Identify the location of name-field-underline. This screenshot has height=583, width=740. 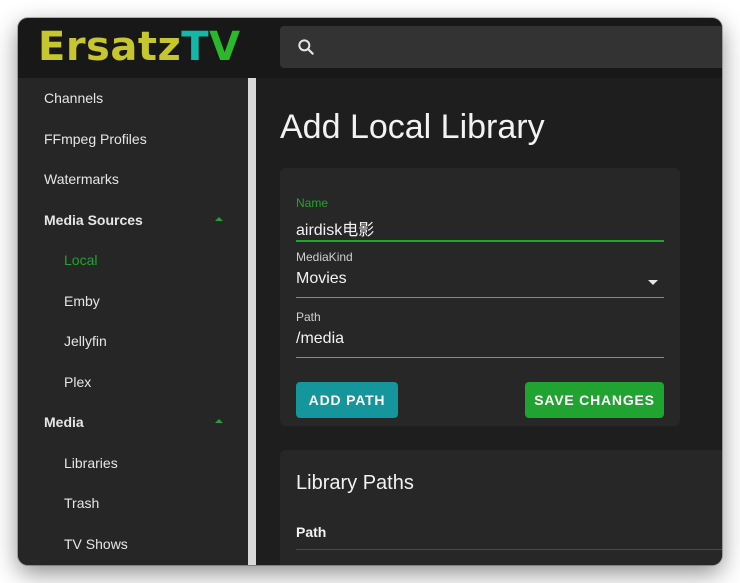
(480, 241).